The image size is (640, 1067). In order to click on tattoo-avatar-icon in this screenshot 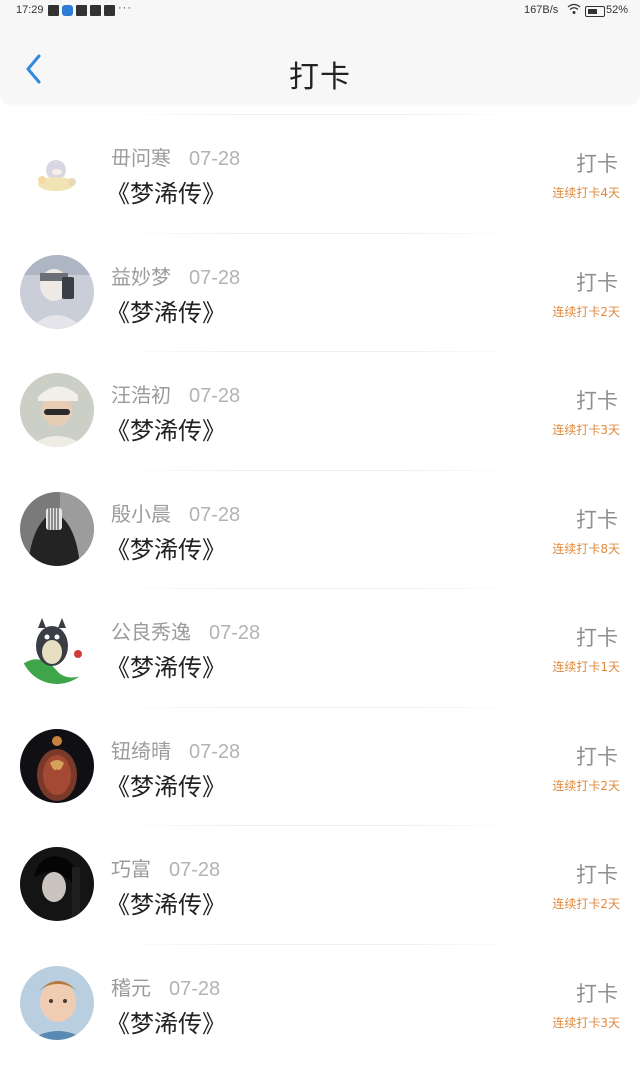, I will do `click(57, 765)`.